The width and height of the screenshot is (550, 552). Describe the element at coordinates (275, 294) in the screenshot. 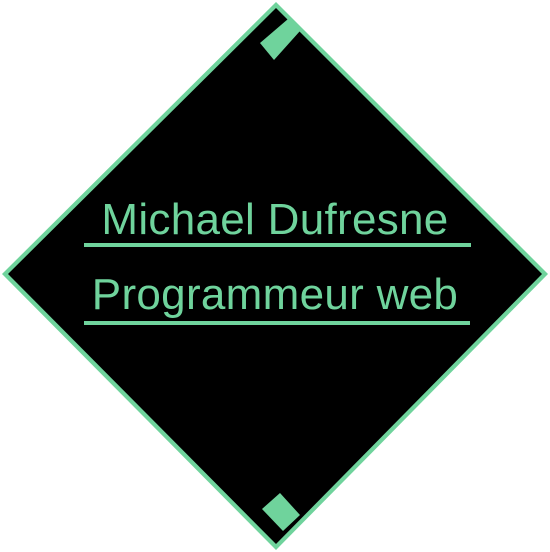

I see `profile-role: Programmeur web` at that location.